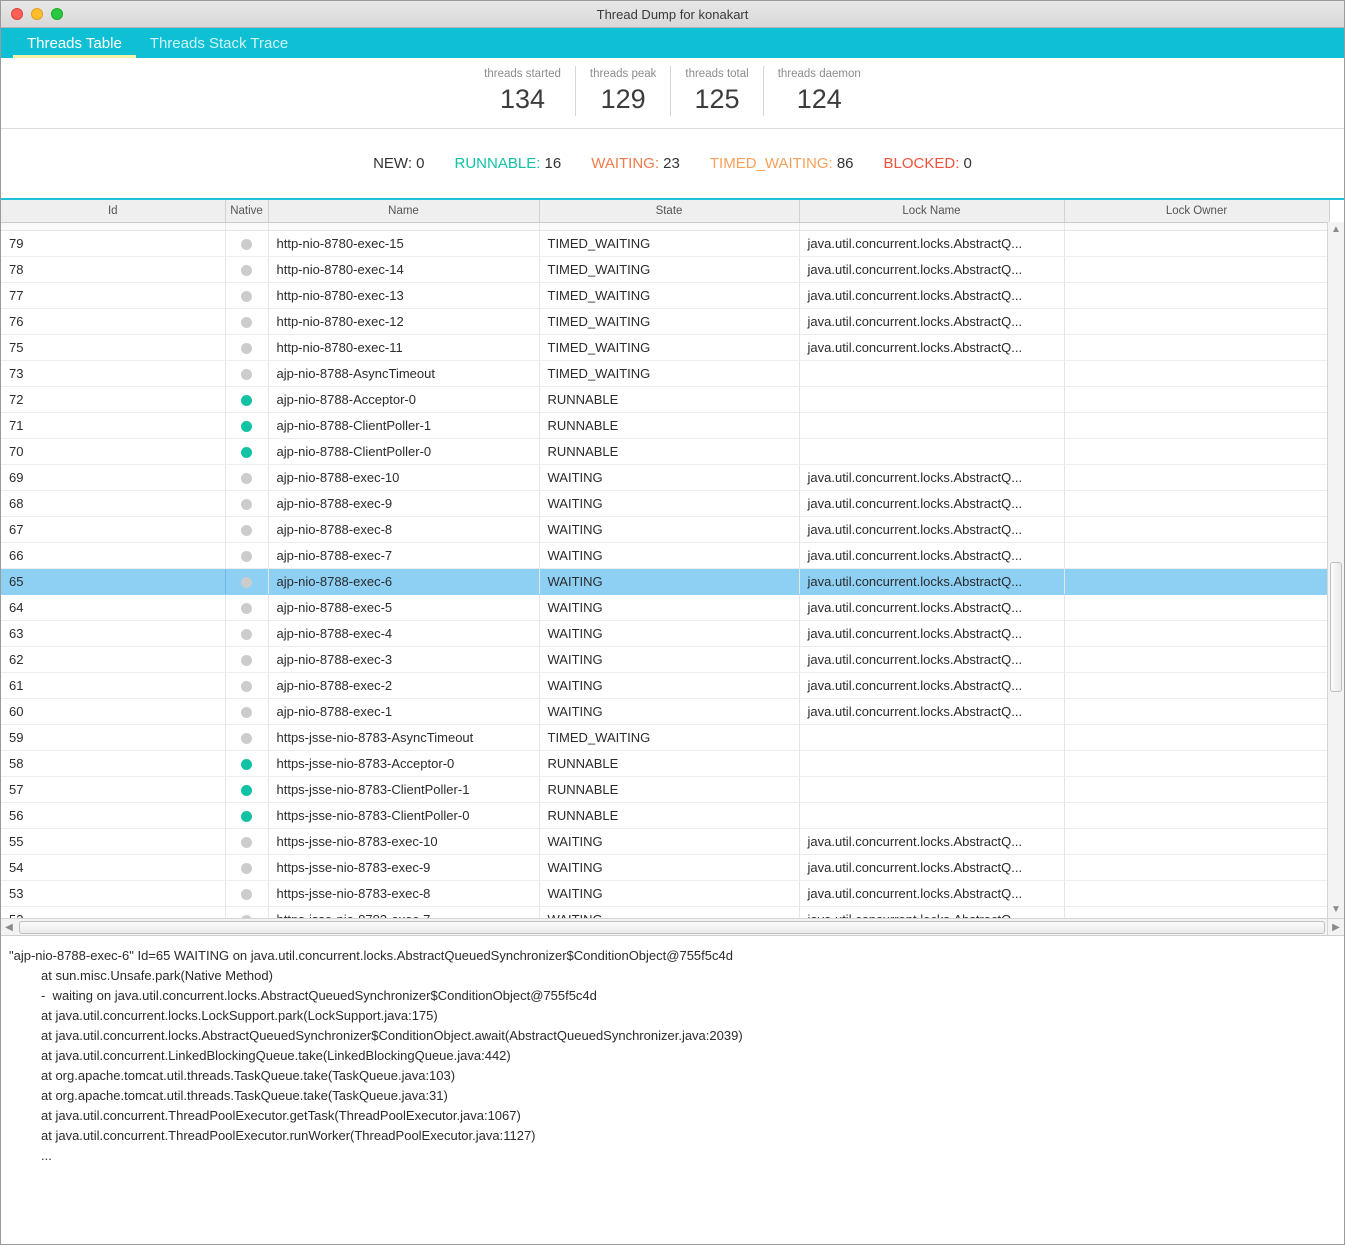 Image resolution: width=1345 pixels, height=1245 pixels. I want to click on scroll-up-arrow-icon: ▲, so click(1336, 230).